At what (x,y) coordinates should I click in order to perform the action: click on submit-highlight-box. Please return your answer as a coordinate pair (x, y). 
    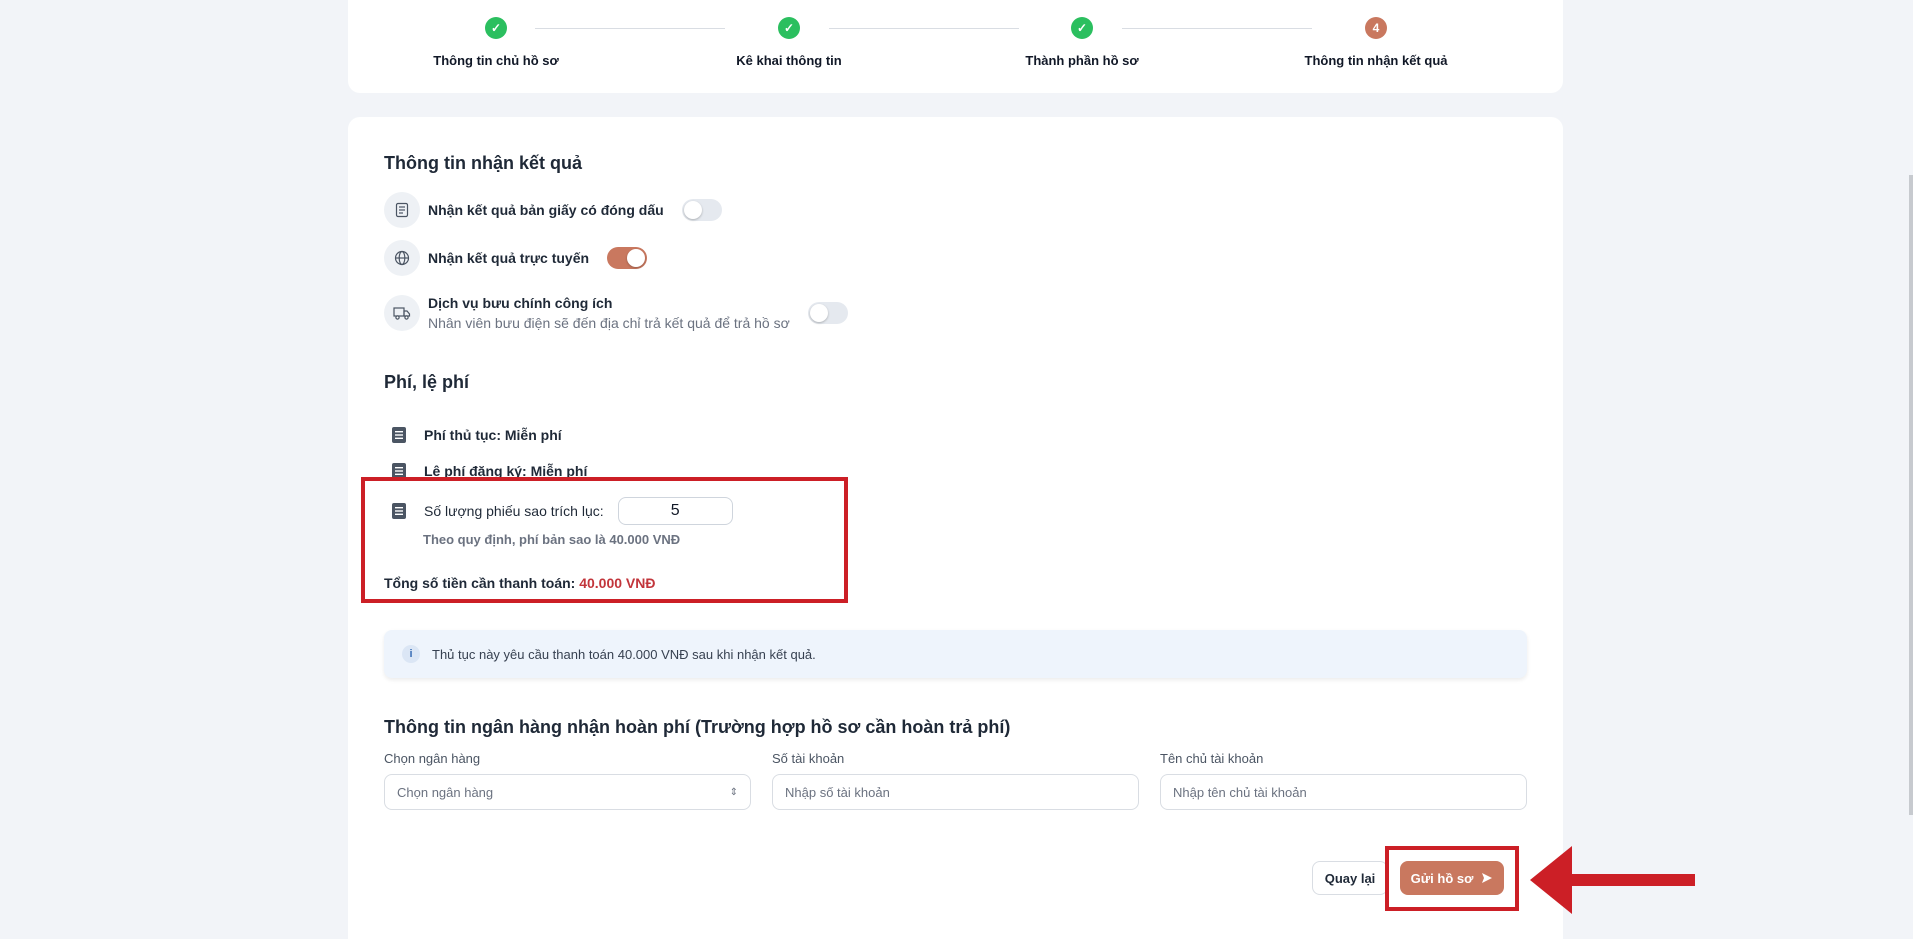
    Looking at the image, I should click on (1452, 878).